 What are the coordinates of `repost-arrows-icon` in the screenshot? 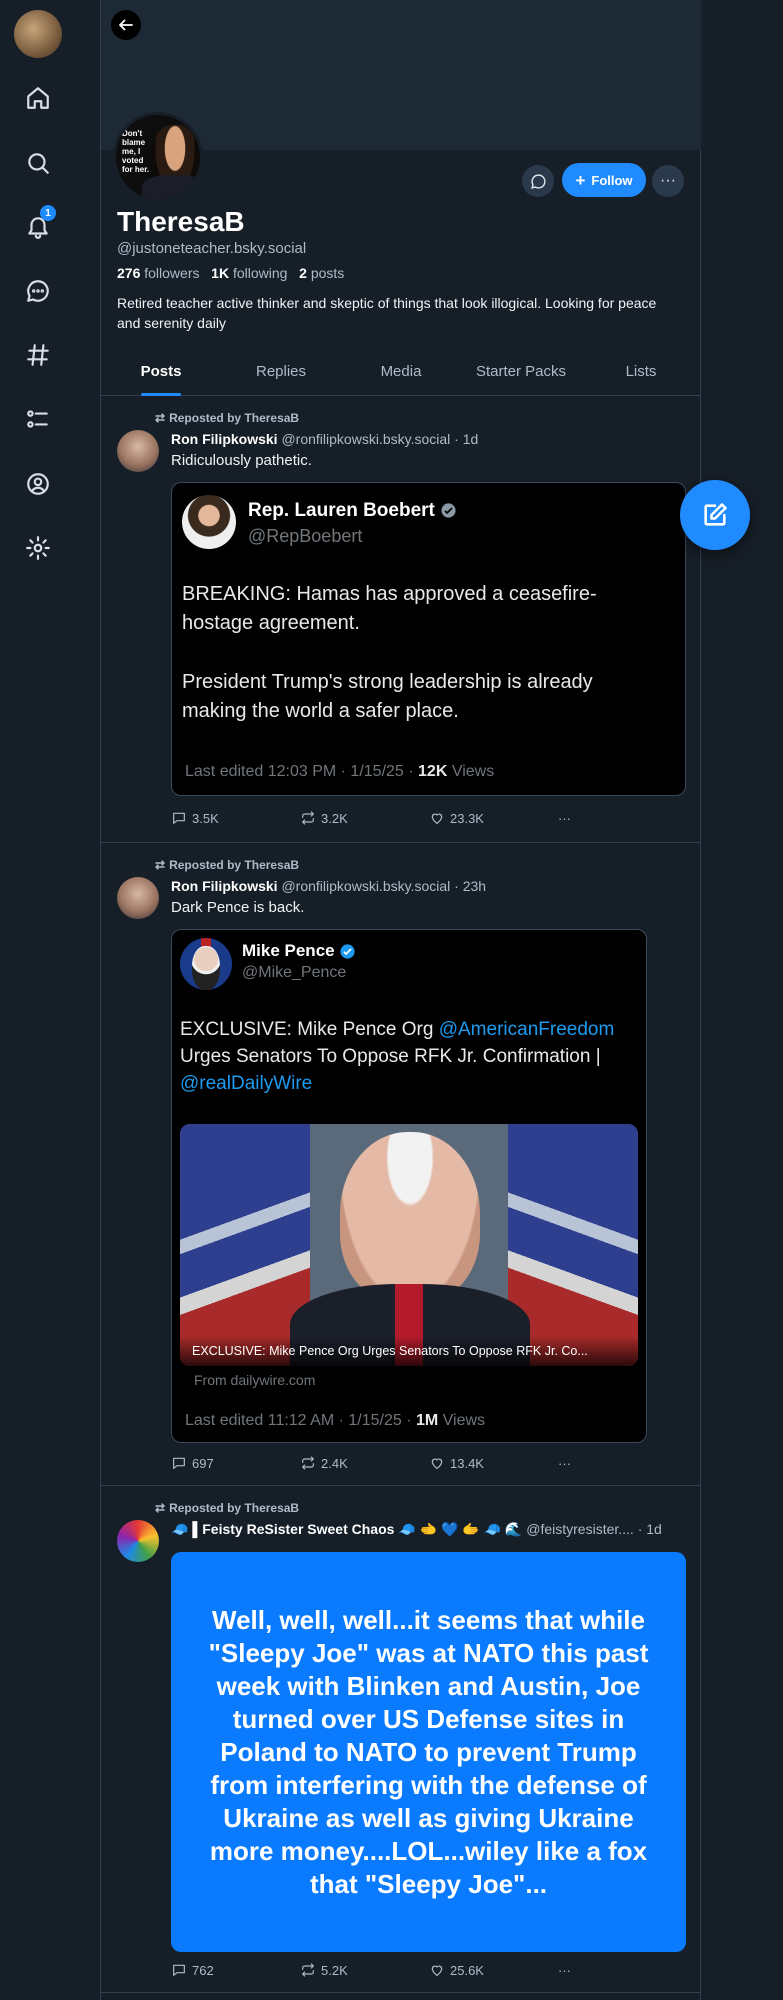 It's located at (308, 1970).